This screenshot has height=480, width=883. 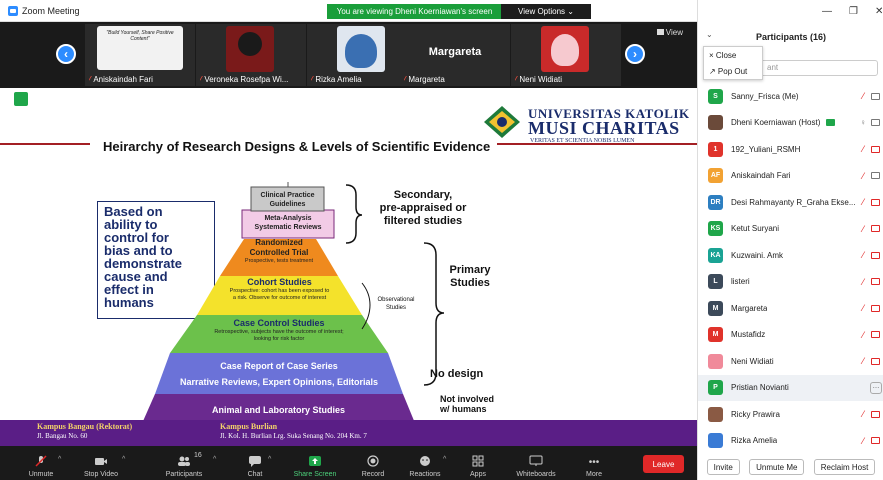 I want to click on invite-button: Invite, so click(x=723, y=467).